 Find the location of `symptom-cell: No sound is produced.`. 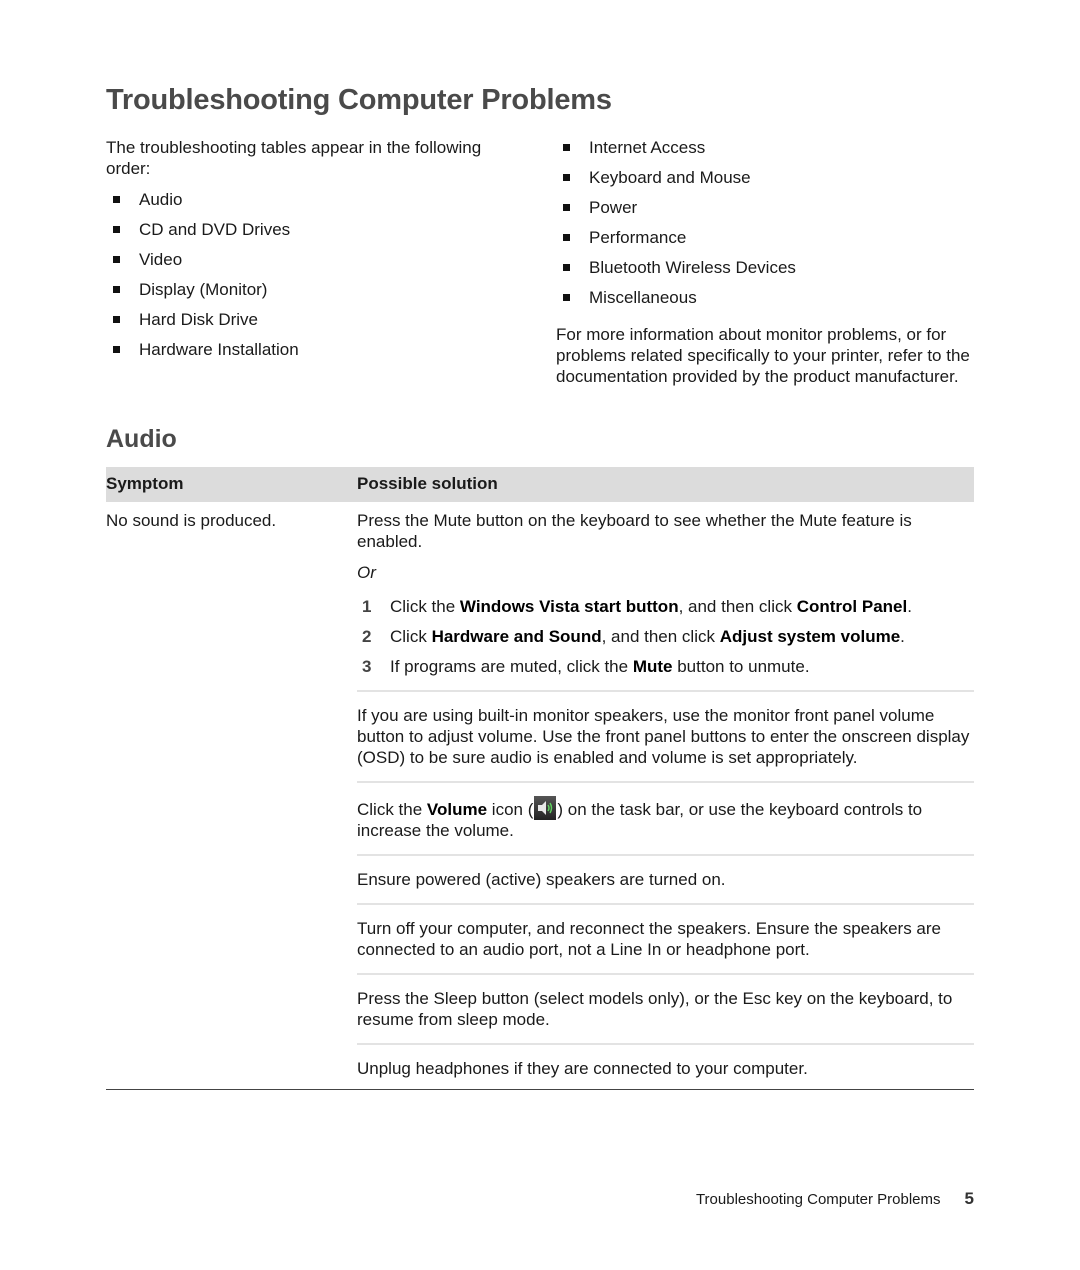

symptom-cell: No sound is produced. is located at coordinates (191, 520).